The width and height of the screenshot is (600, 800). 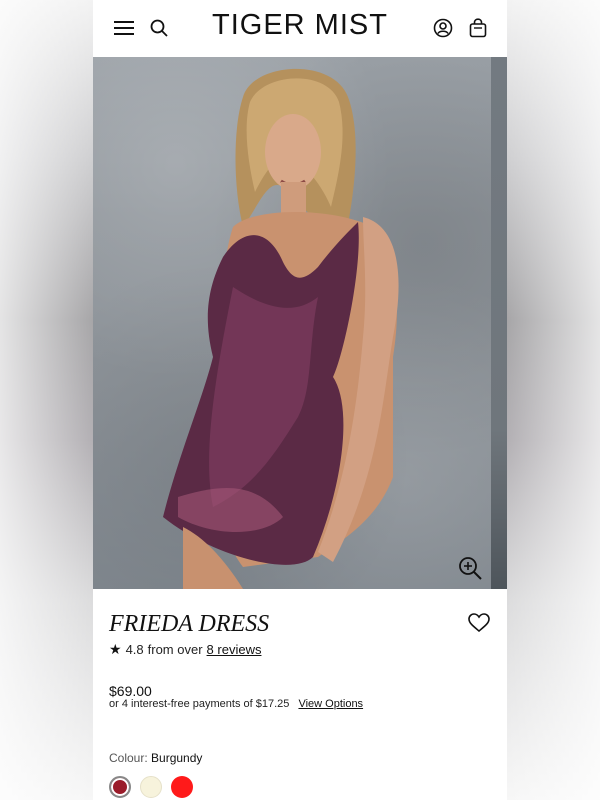 I want to click on swatch-cream, so click(x=151, y=787).